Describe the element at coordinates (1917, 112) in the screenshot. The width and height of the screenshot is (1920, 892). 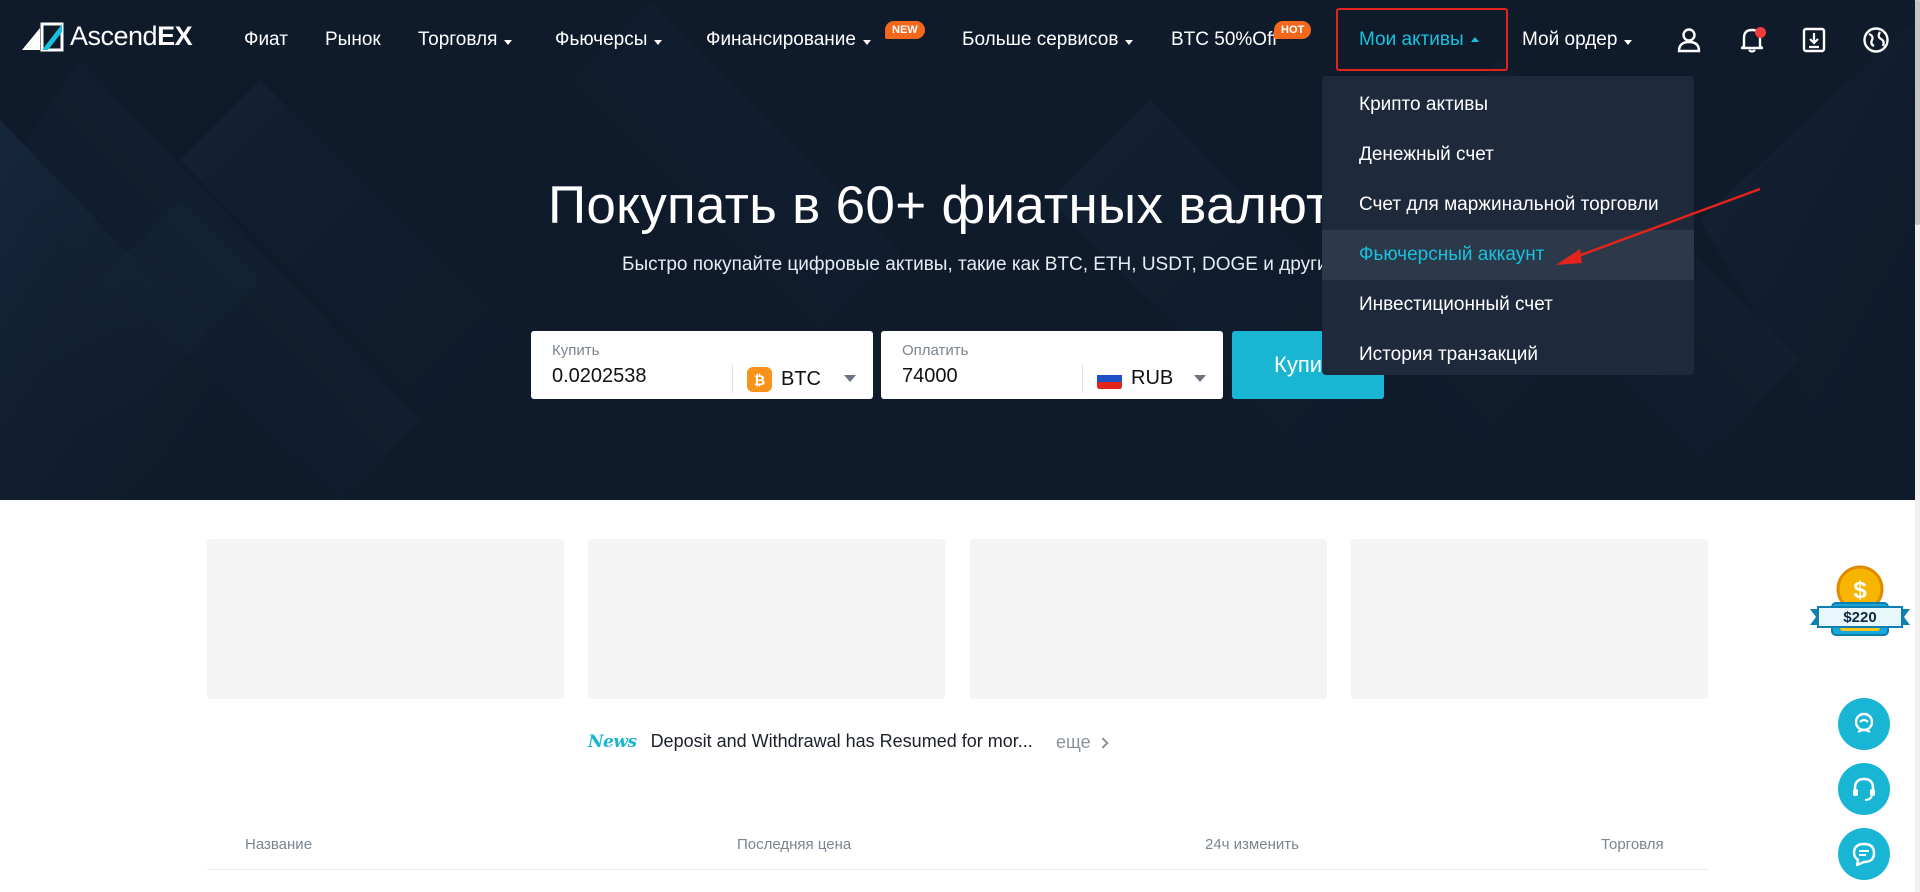
I see `scrollbar-thumb` at that location.